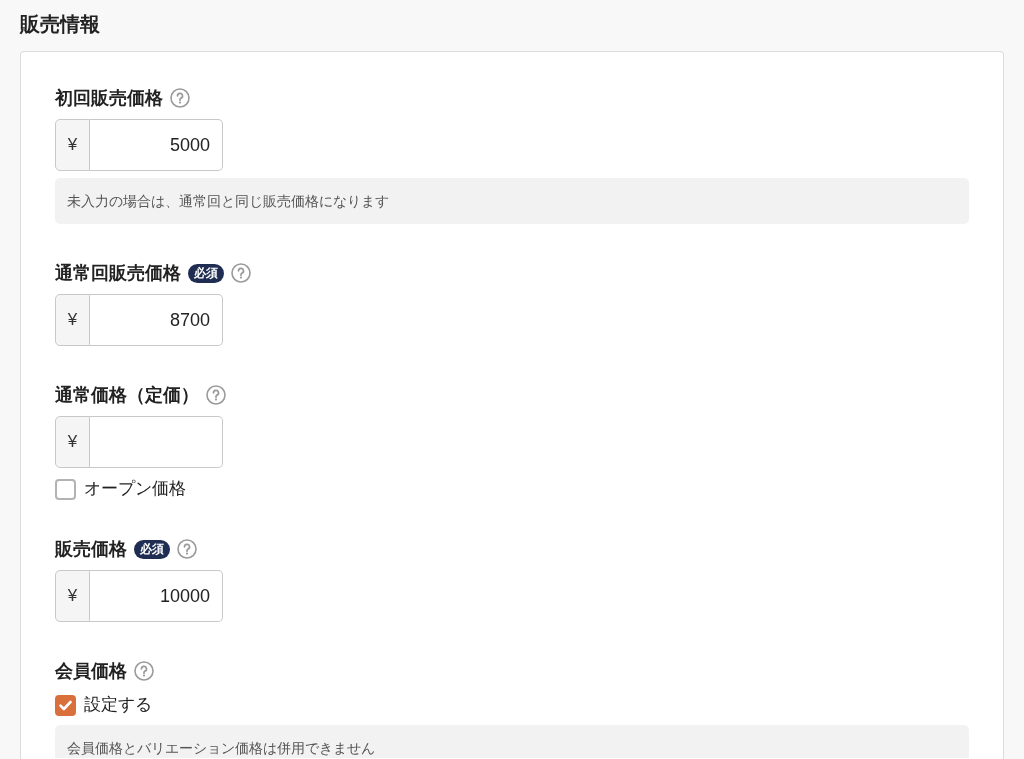 This screenshot has width=1024, height=759. What do you see at coordinates (127, 395) in the screenshot?
I see `field-label: 通常価格（定価）` at bounding box center [127, 395].